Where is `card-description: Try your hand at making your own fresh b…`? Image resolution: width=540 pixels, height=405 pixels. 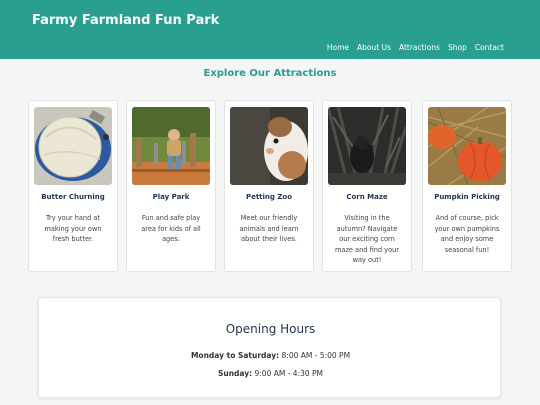
card-description: Try your hand at making your own fresh b… is located at coordinates (73, 228).